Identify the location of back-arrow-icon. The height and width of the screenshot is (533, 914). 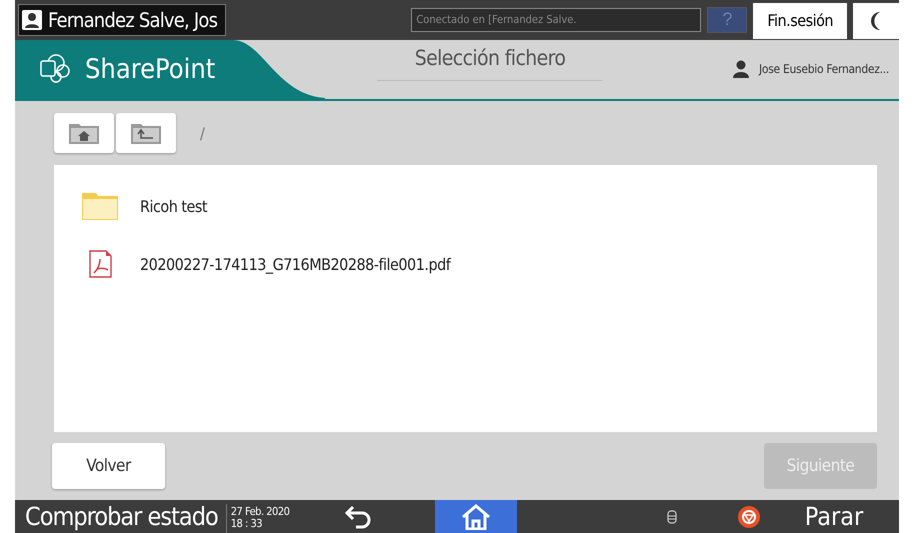
(358, 516).